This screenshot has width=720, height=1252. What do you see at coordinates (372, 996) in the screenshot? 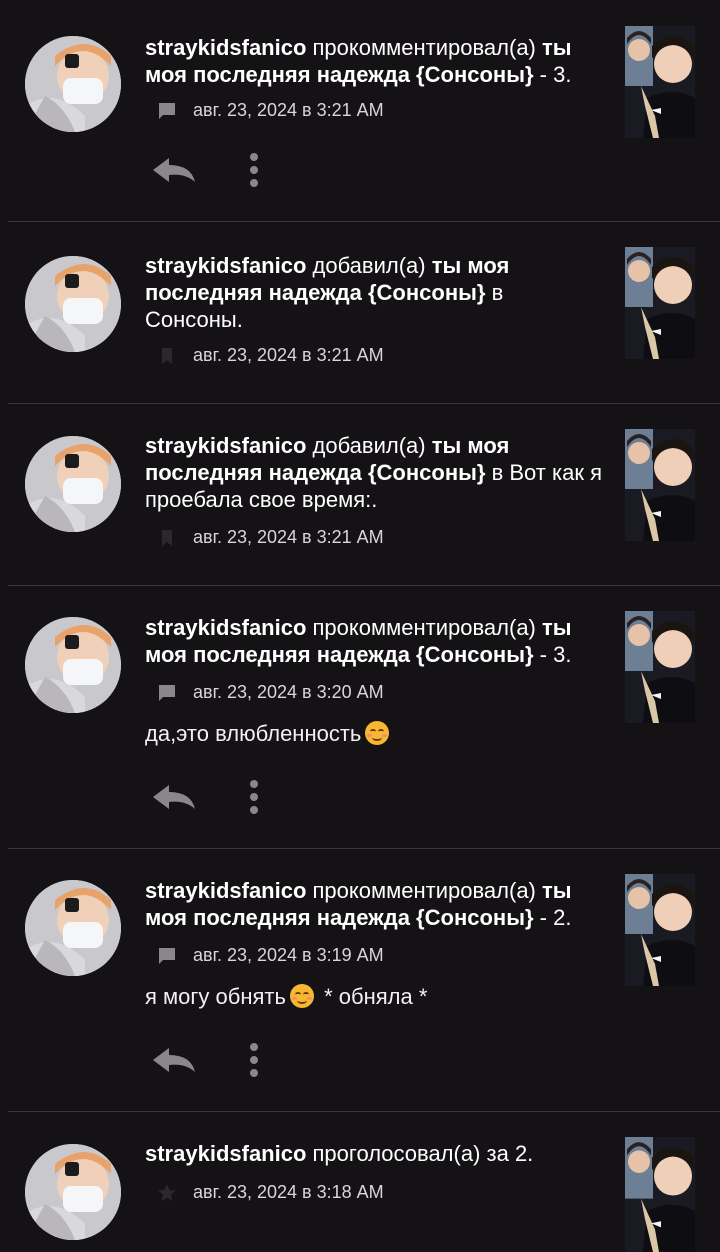
I see `comment-text-tail: * обняла *` at bounding box center [372, 996].